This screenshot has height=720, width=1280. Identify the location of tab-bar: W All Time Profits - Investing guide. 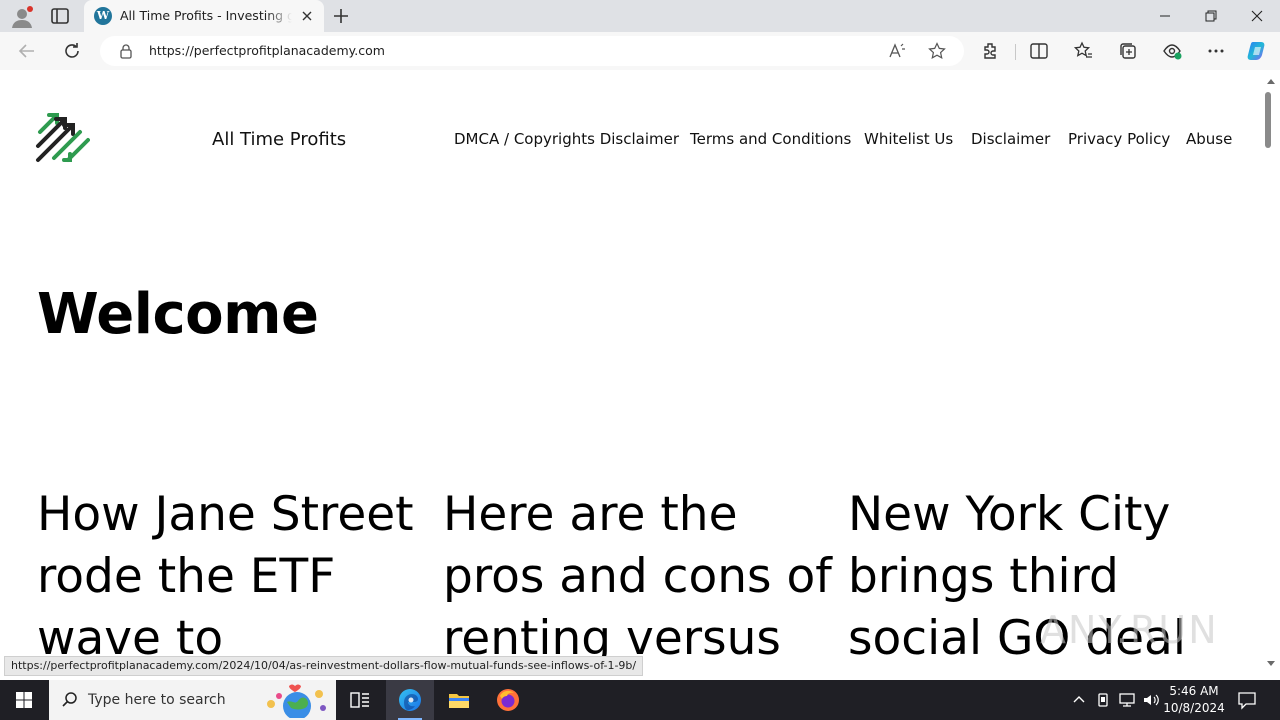
(640, 16).